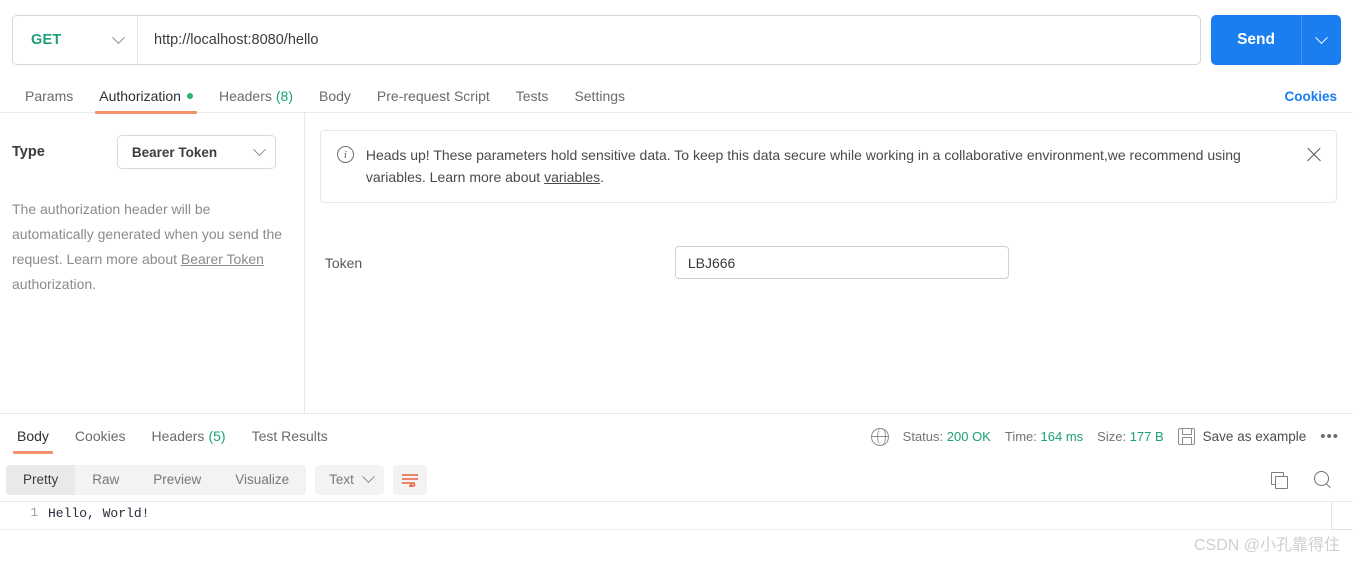  What do you see at coordinates (34, 513) in the screenshot?
I see `line-number: 1` at bounding box center [34, 513].